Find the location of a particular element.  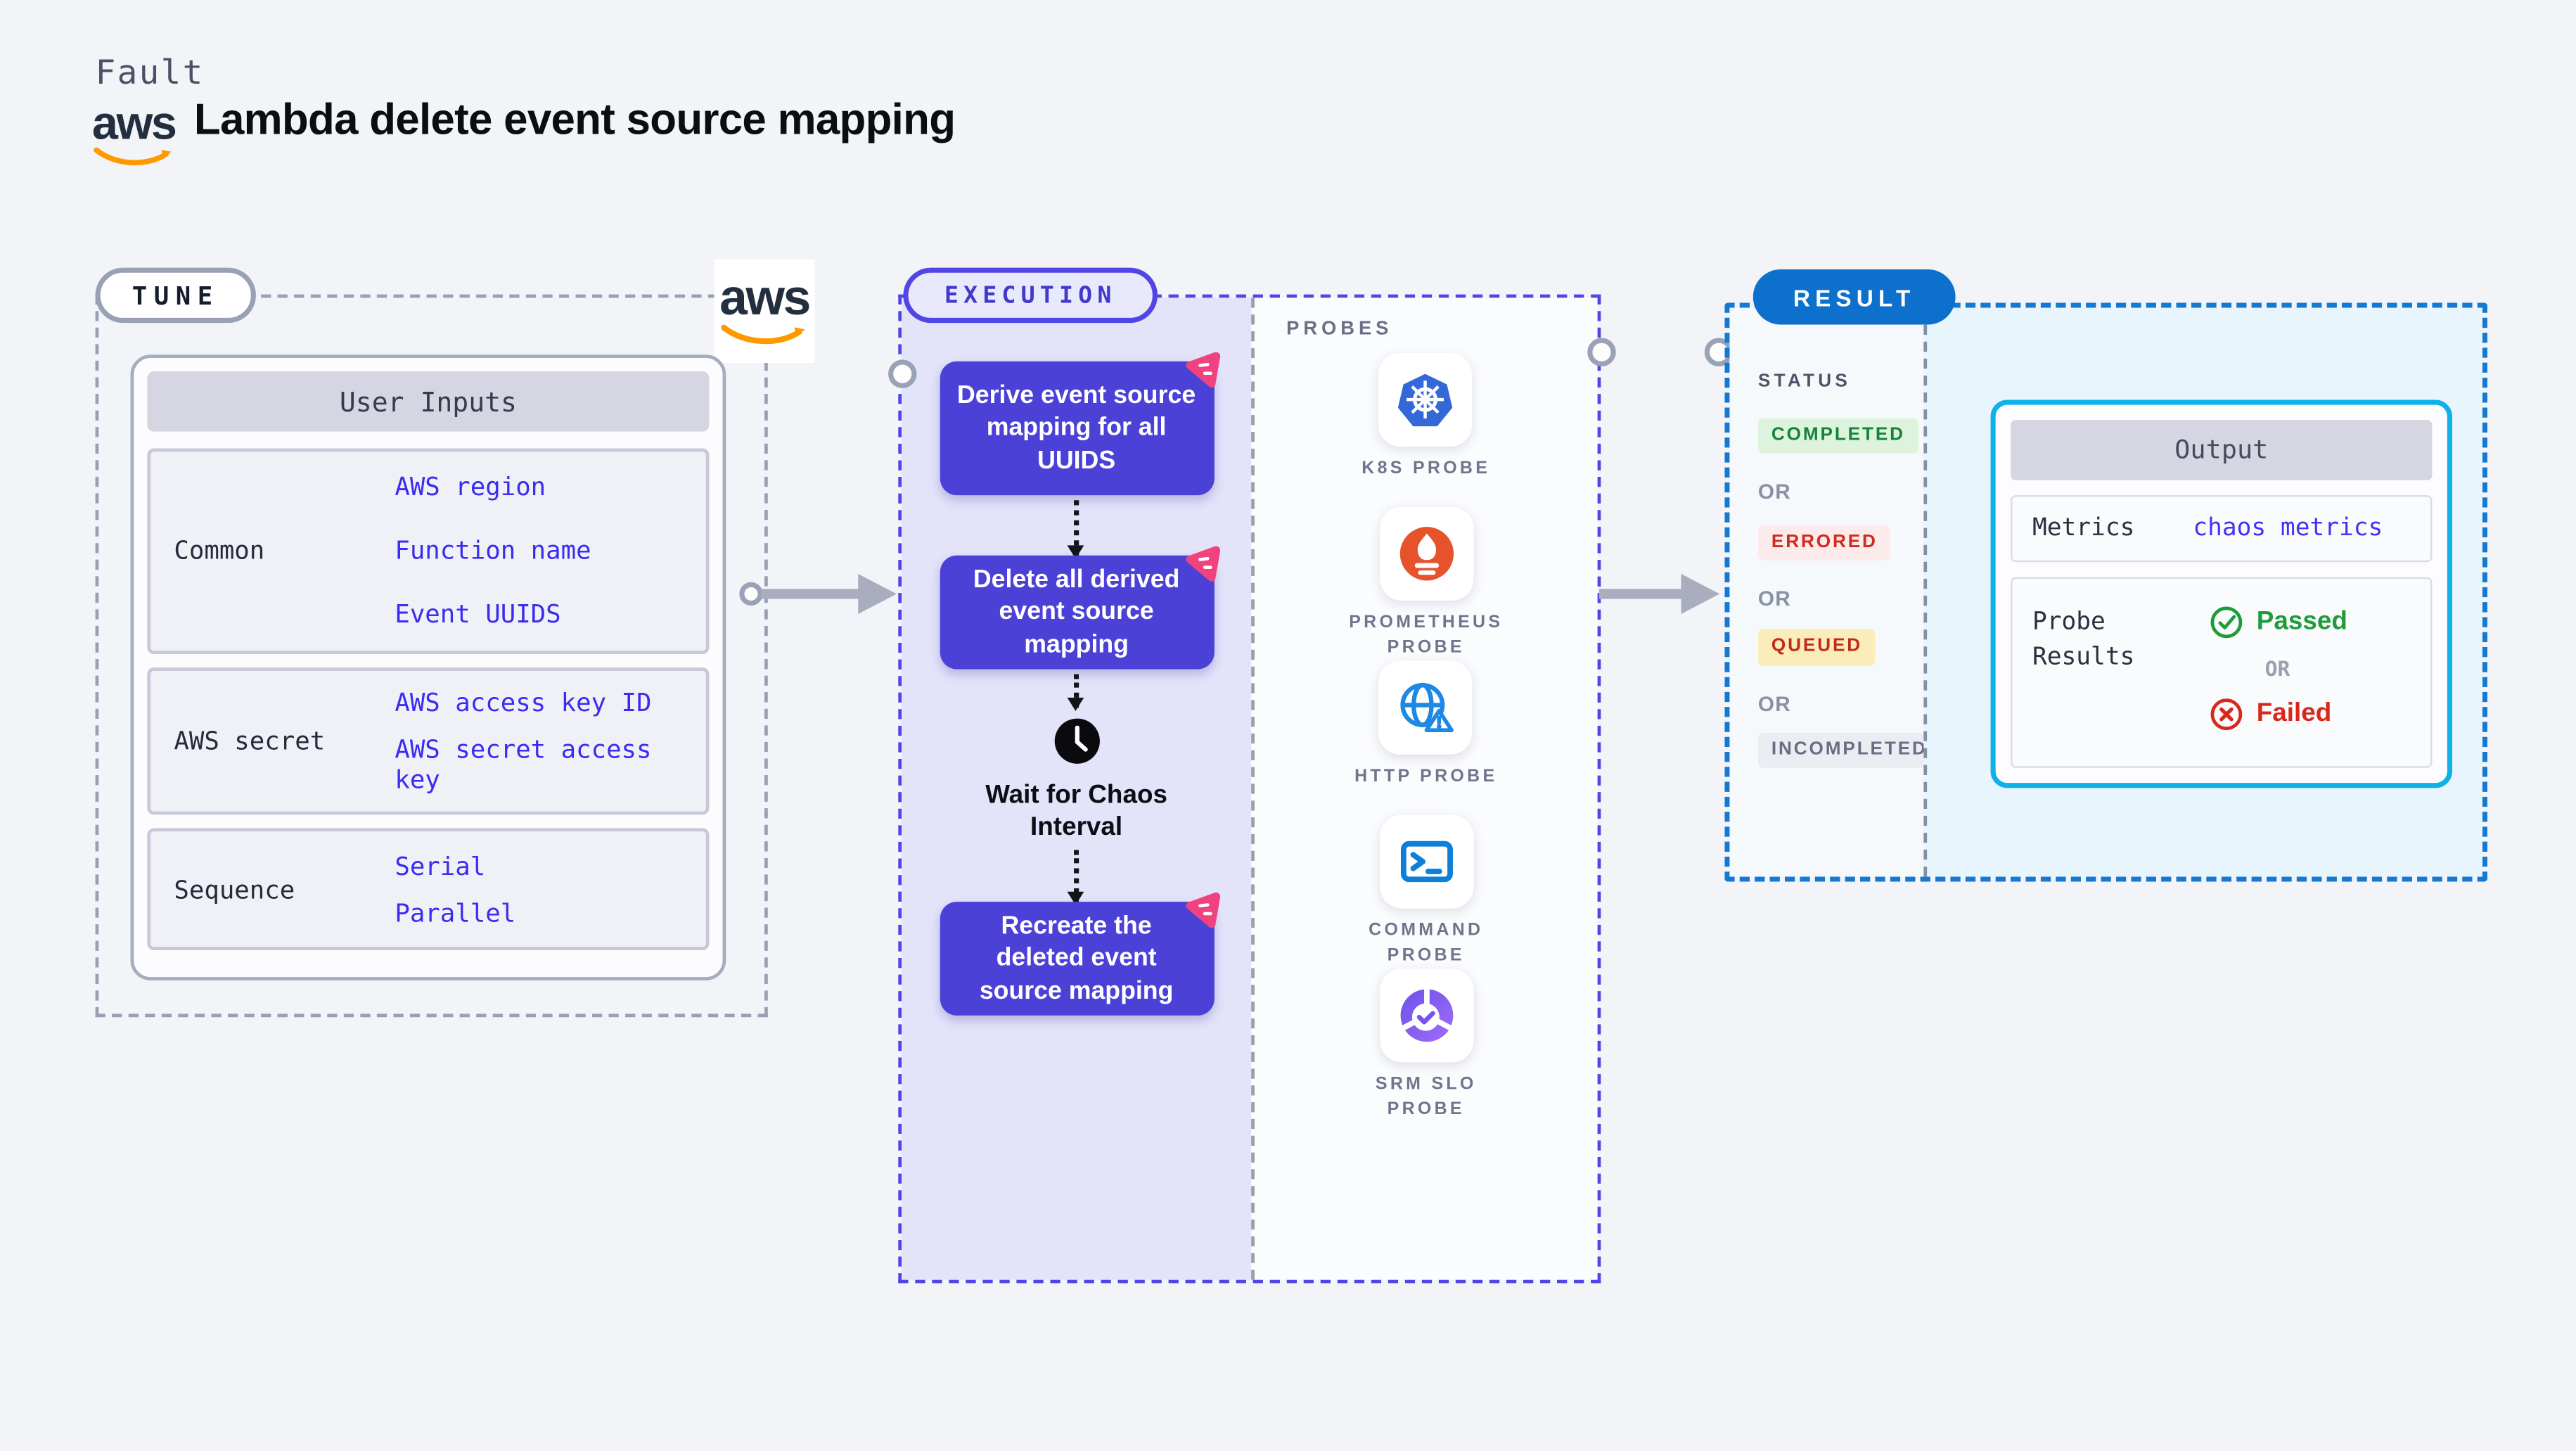

input-link-function-name: Function name is located at coordinates (537, 551).